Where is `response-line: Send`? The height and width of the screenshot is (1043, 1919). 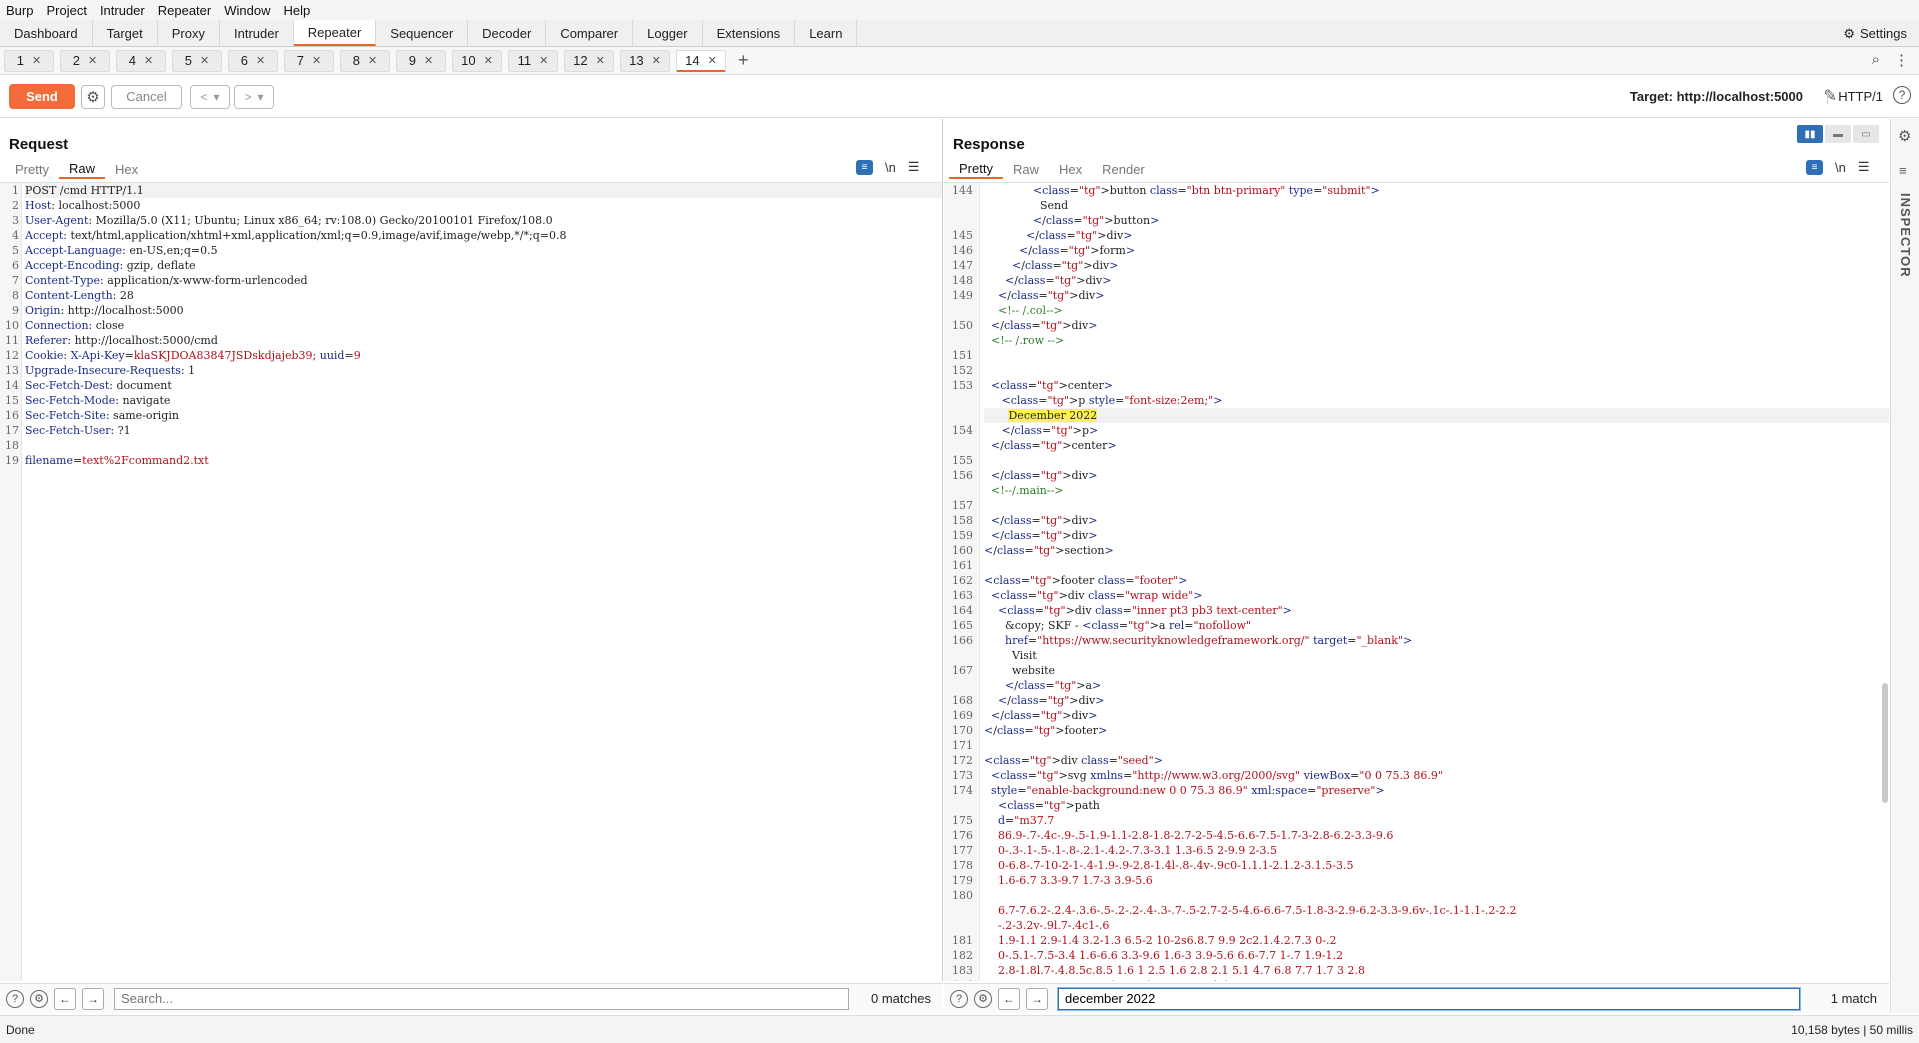
response-line: Send is located at coordinates (1436, 205).